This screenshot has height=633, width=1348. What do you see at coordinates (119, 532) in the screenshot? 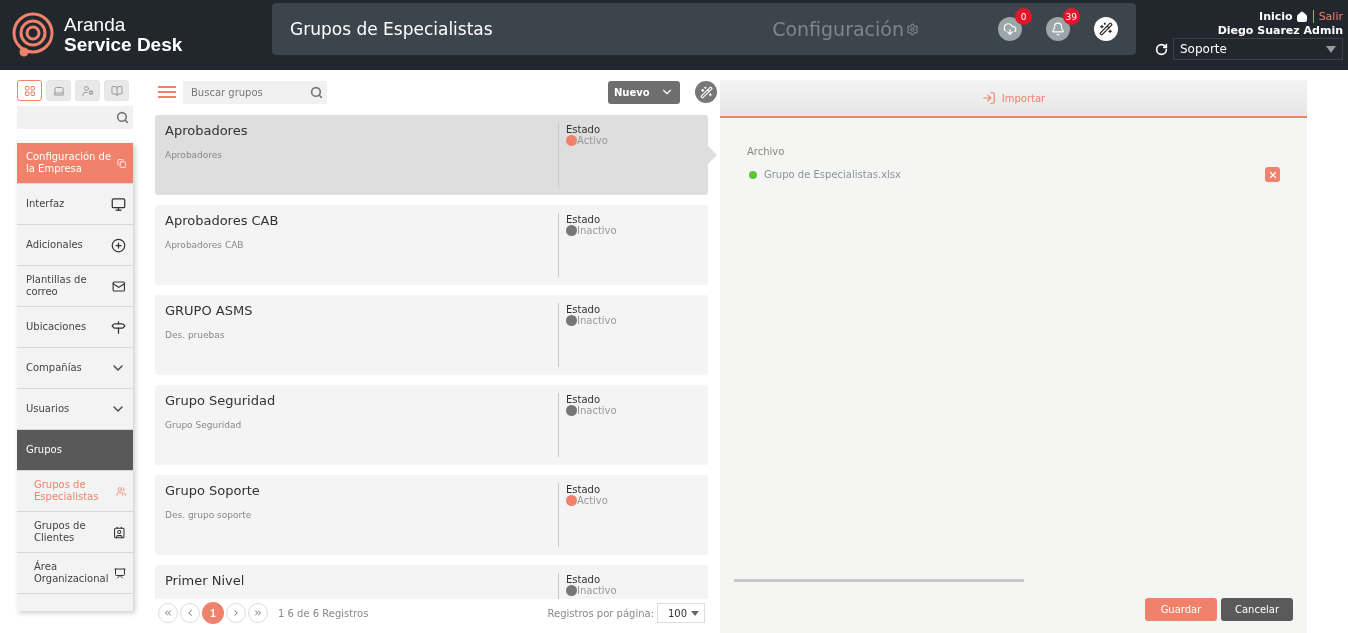
I see `contact-card-icon` at bounding box center [119, 532].